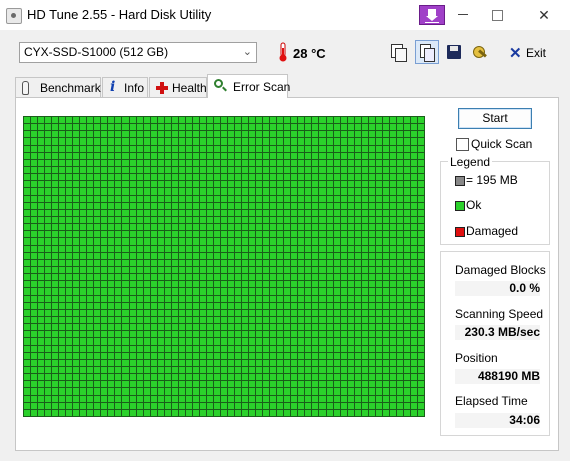  I want to click on error-scan-icon, so click(218, 83).